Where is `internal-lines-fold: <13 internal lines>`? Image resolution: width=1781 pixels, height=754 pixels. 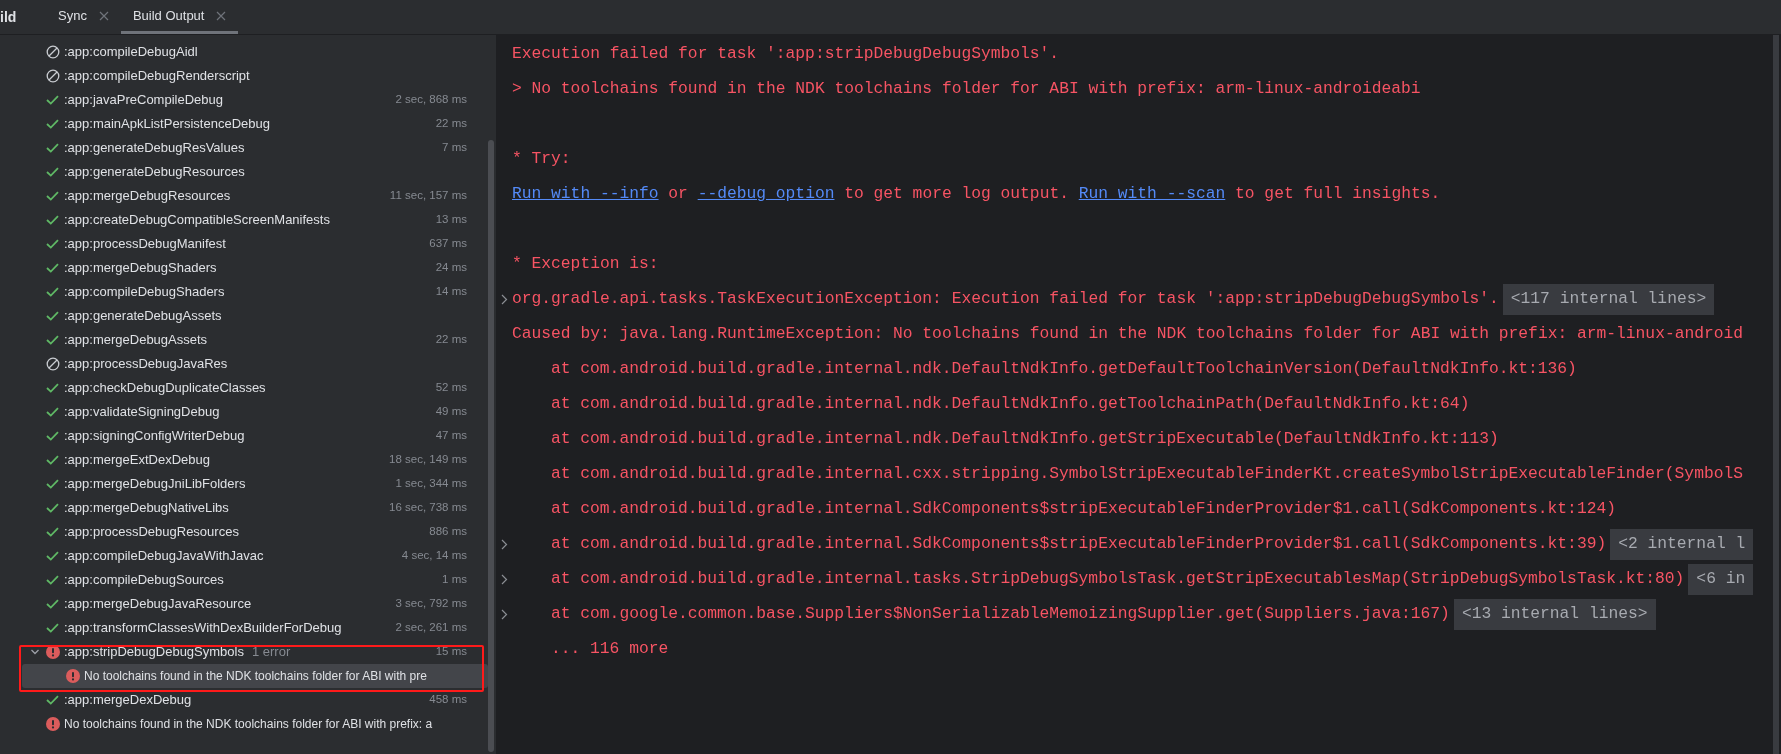
internal-lines-fold: <13 internal lines> is located at coordinates (1554, 614).